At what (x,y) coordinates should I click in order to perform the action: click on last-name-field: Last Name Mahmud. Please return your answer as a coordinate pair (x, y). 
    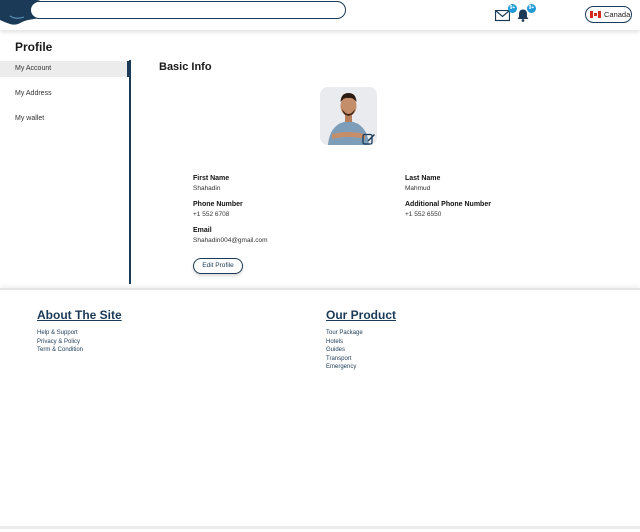
    Looking at the image, I should click on (422, 183).